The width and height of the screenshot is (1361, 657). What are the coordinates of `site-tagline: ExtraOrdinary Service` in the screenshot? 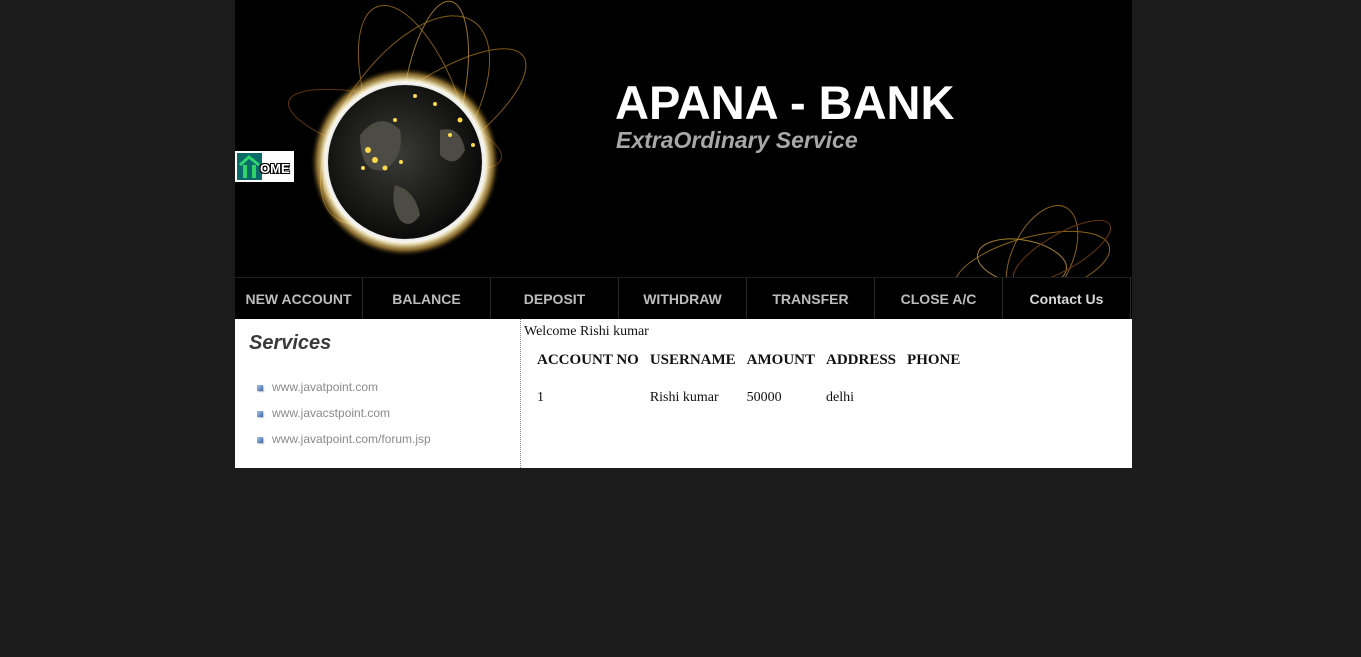 It's located at (737, 140).